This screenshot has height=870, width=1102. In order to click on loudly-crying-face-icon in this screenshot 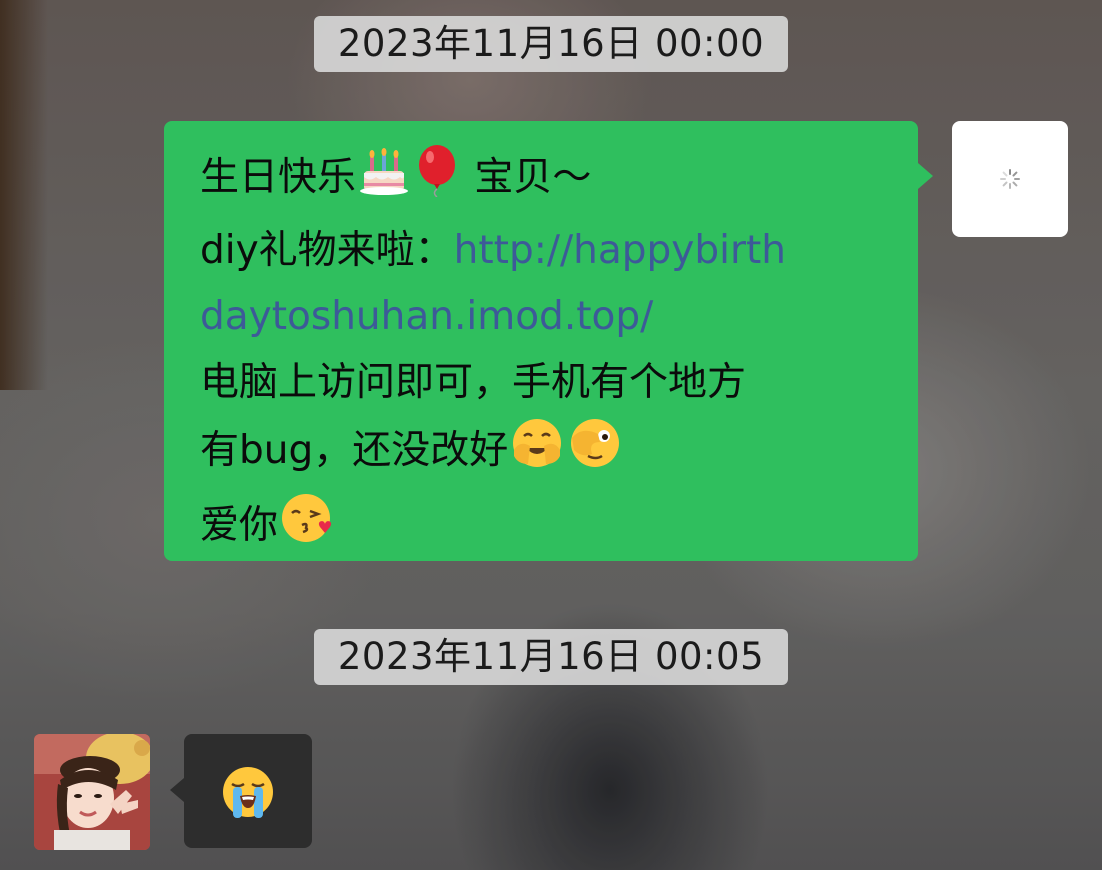, I will do `click(248, 792)`.